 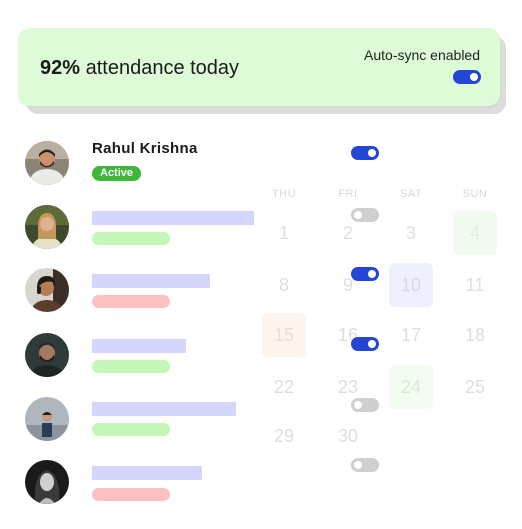 I want to click on calendar-day: 30, so click(x=348, y=436).